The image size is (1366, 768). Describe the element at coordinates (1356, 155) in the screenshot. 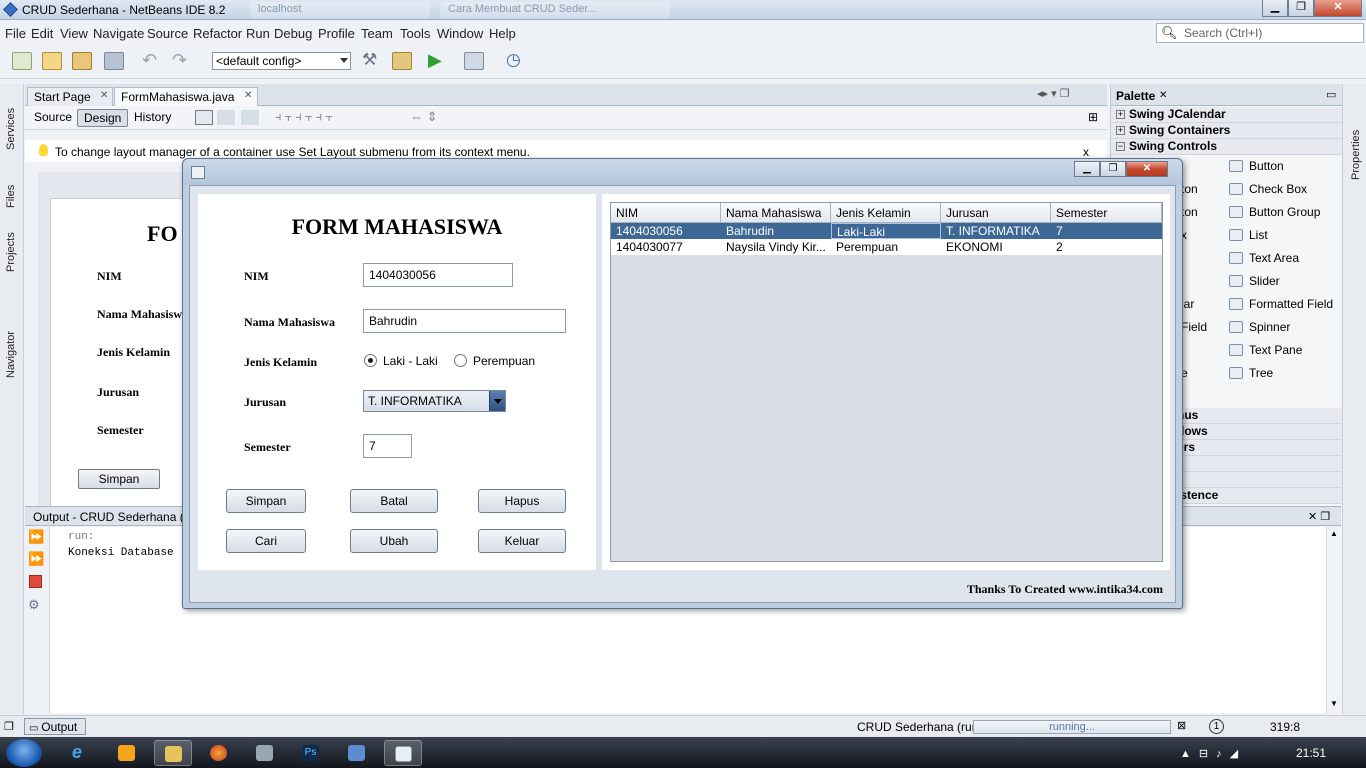

I see `sidebar-tab-properties: Properties` at that location.